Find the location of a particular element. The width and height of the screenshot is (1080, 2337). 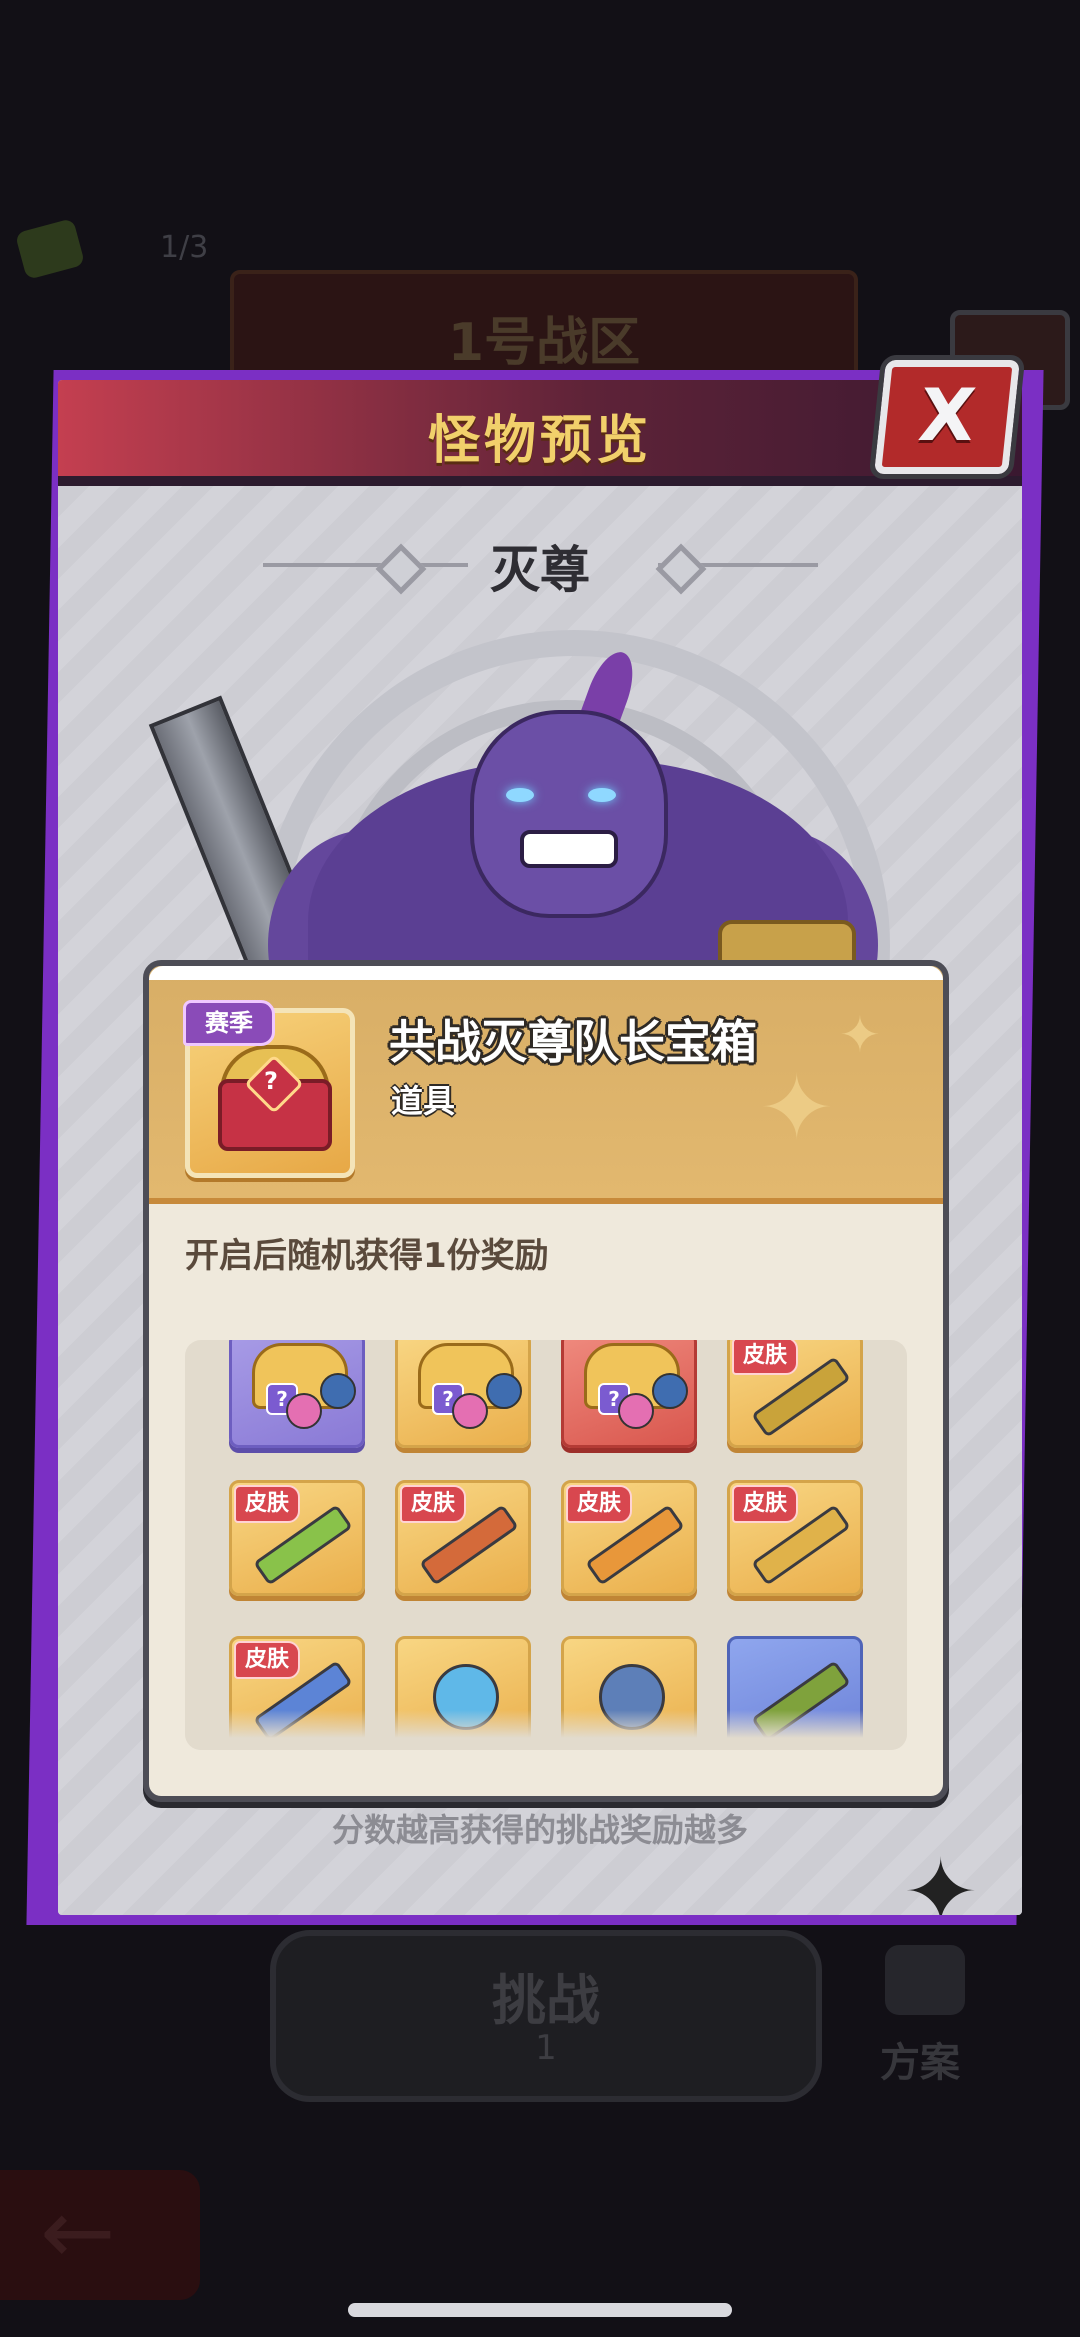

back-arrow-icon: ← is located at coordinates (78, 2232).